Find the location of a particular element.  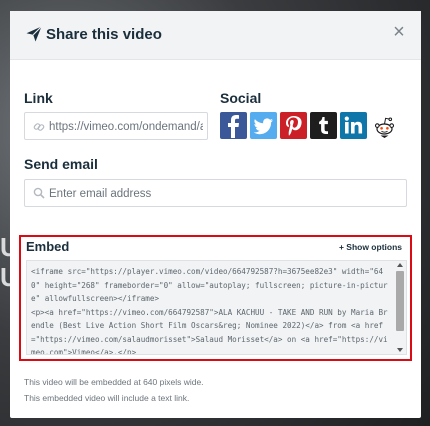

linkedin-icon is located at coordinates (353, 125).